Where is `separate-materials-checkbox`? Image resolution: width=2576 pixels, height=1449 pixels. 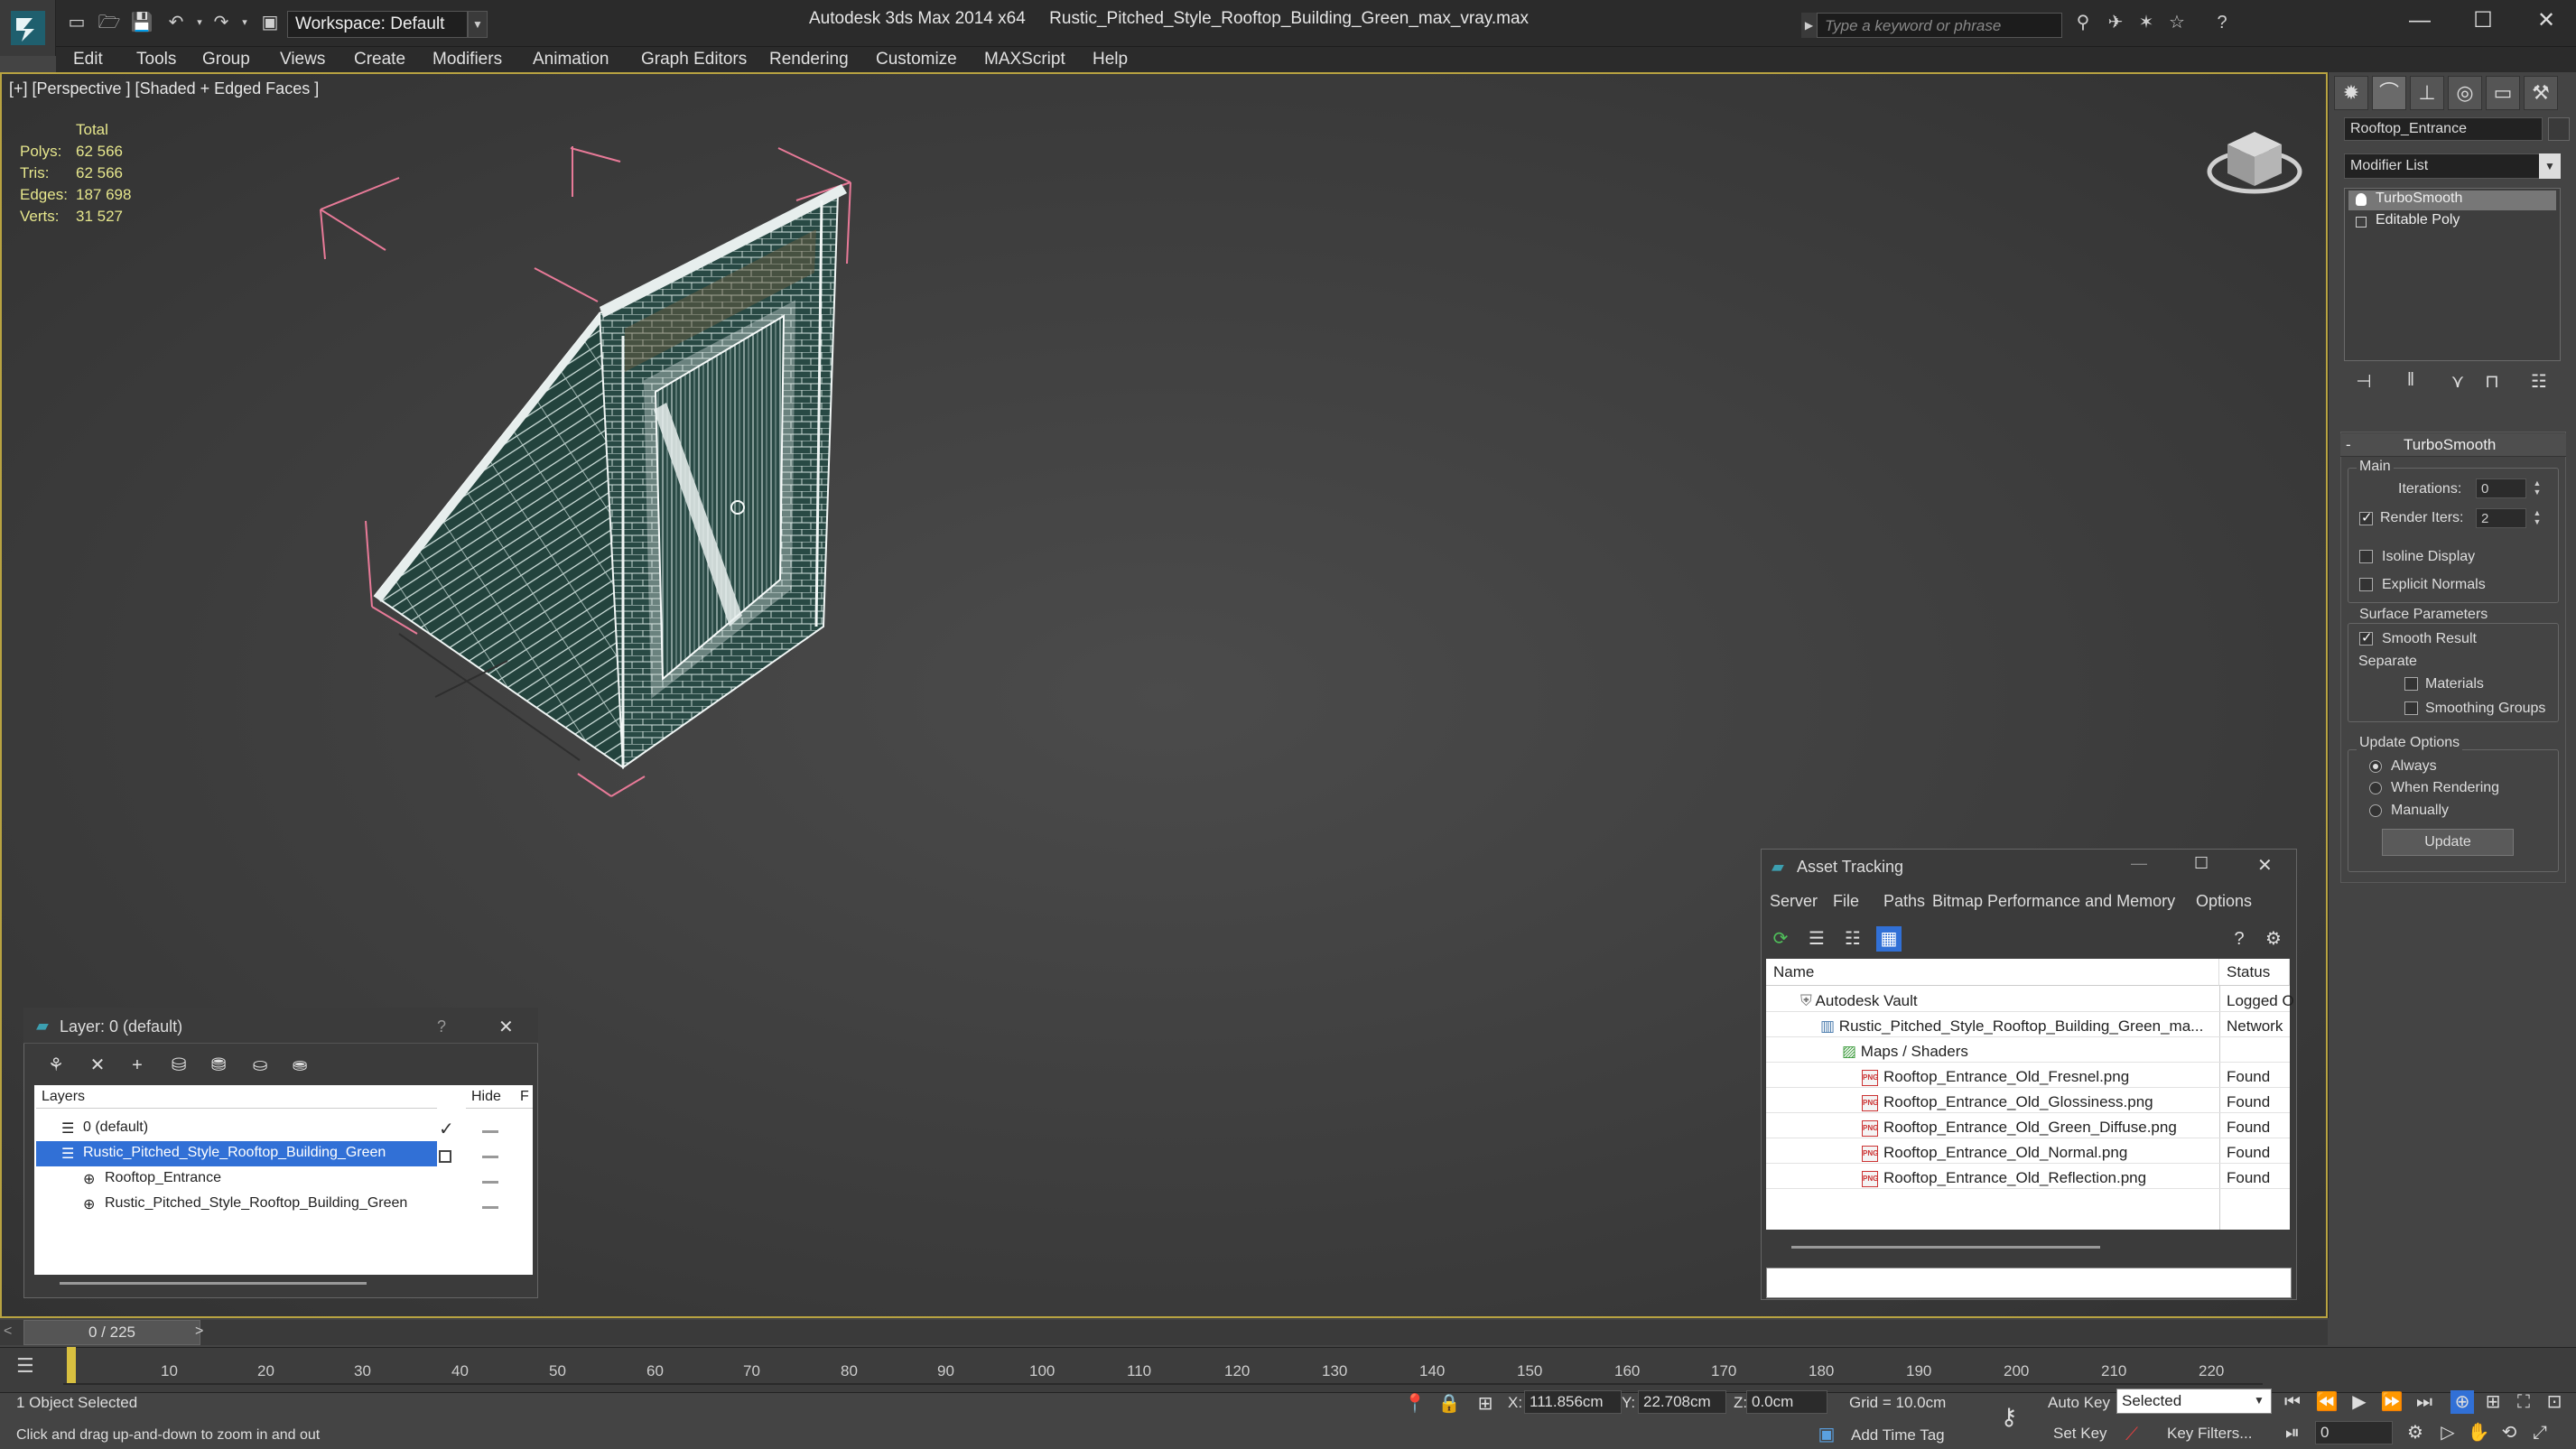
separate-materials-checkbox is located at coordinates (2411, 684).